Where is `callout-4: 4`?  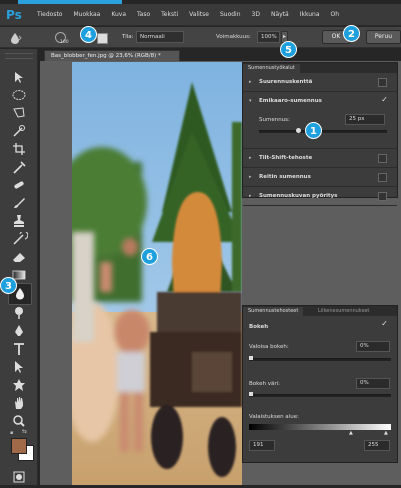
callout-4: 4 is located at coordinates (88, 34).